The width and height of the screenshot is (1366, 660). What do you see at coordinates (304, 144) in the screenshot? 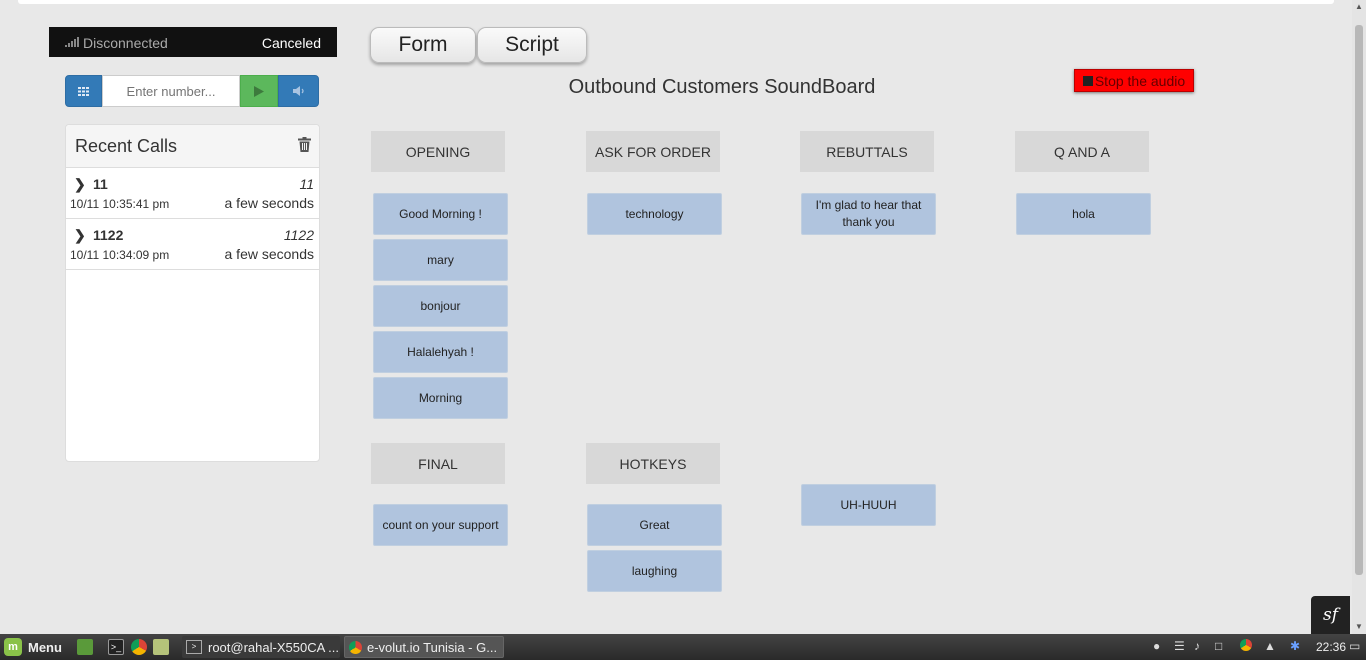
I see `trash-icon` at bounding box center [304, 144].